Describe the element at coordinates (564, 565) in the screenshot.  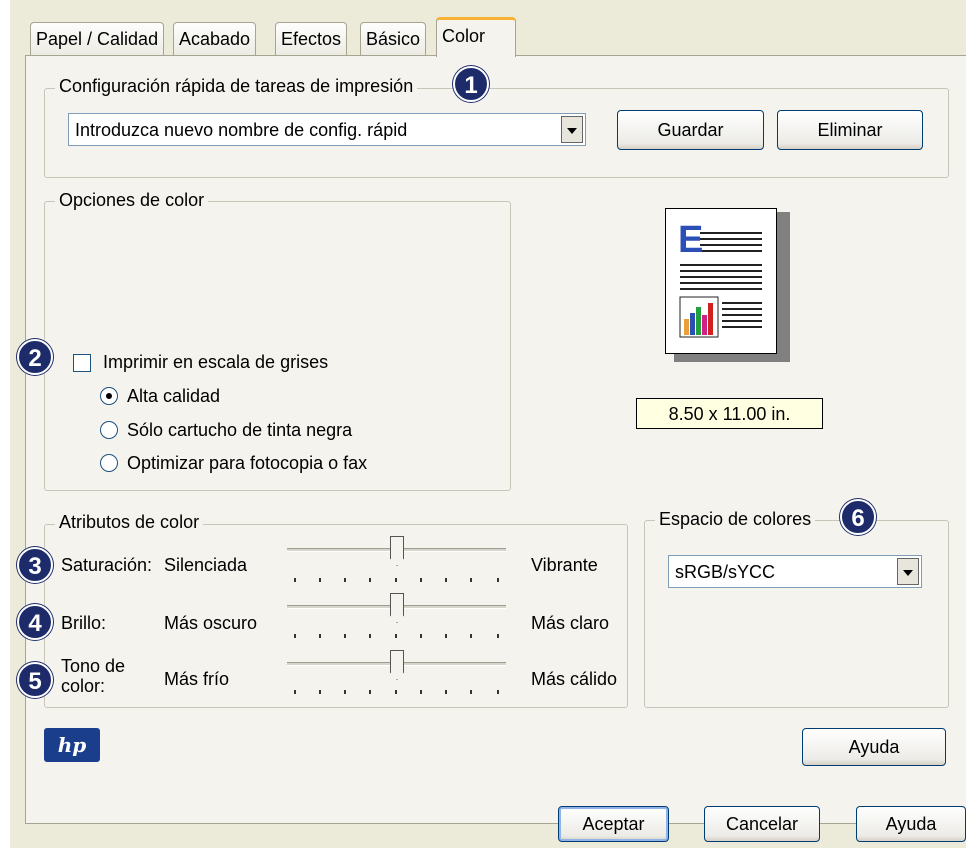
I see `saturation-high-label: Vibrante` at that location.